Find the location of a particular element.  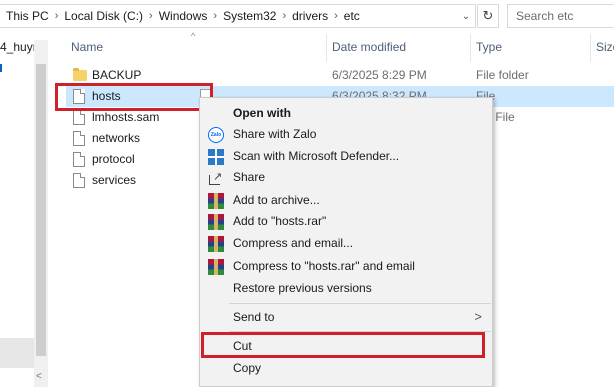

menu-item-label: Cut is located at coordinates (242, 346).